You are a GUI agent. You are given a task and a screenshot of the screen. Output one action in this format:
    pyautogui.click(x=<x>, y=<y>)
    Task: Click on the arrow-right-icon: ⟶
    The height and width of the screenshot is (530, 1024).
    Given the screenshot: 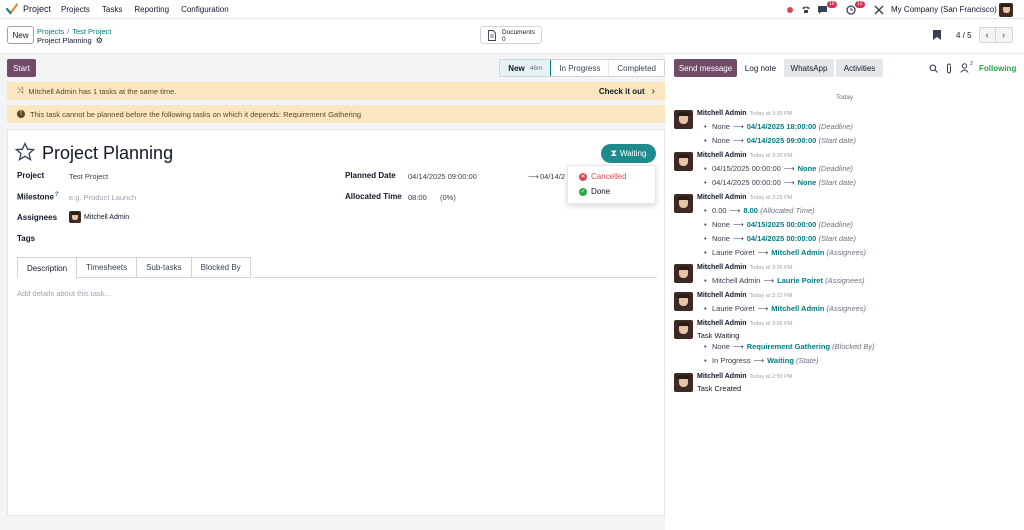 What is the action you would take?
    pyautogui.click(x=533, y=176)
    